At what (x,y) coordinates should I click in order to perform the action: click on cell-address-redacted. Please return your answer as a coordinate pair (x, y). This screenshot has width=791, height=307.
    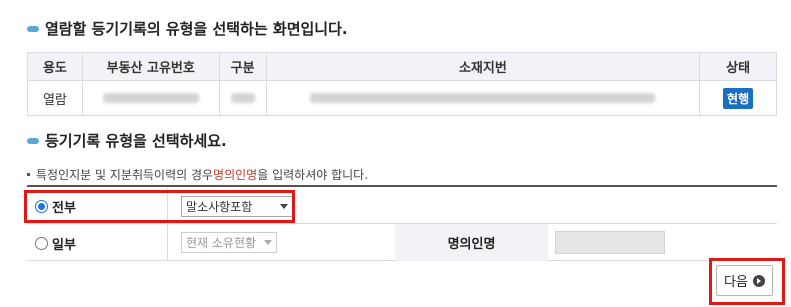
    Looking at the image, I should click on (483, 98).